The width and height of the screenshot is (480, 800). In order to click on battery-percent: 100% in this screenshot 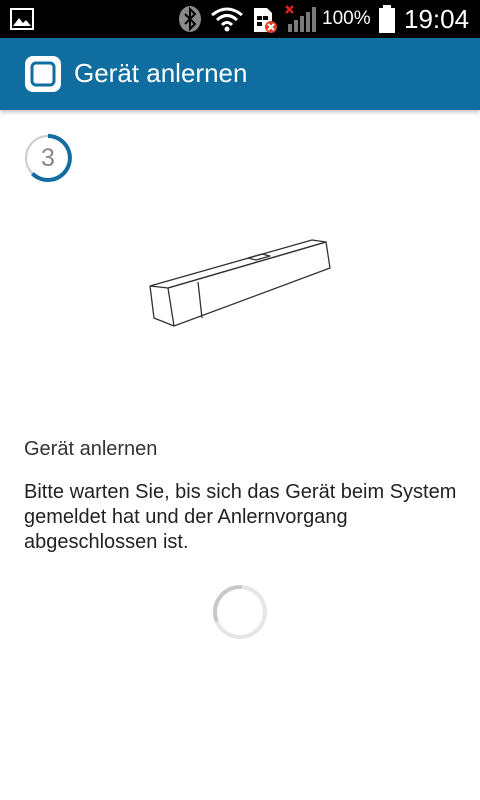, I will do `click(346, 18)`.